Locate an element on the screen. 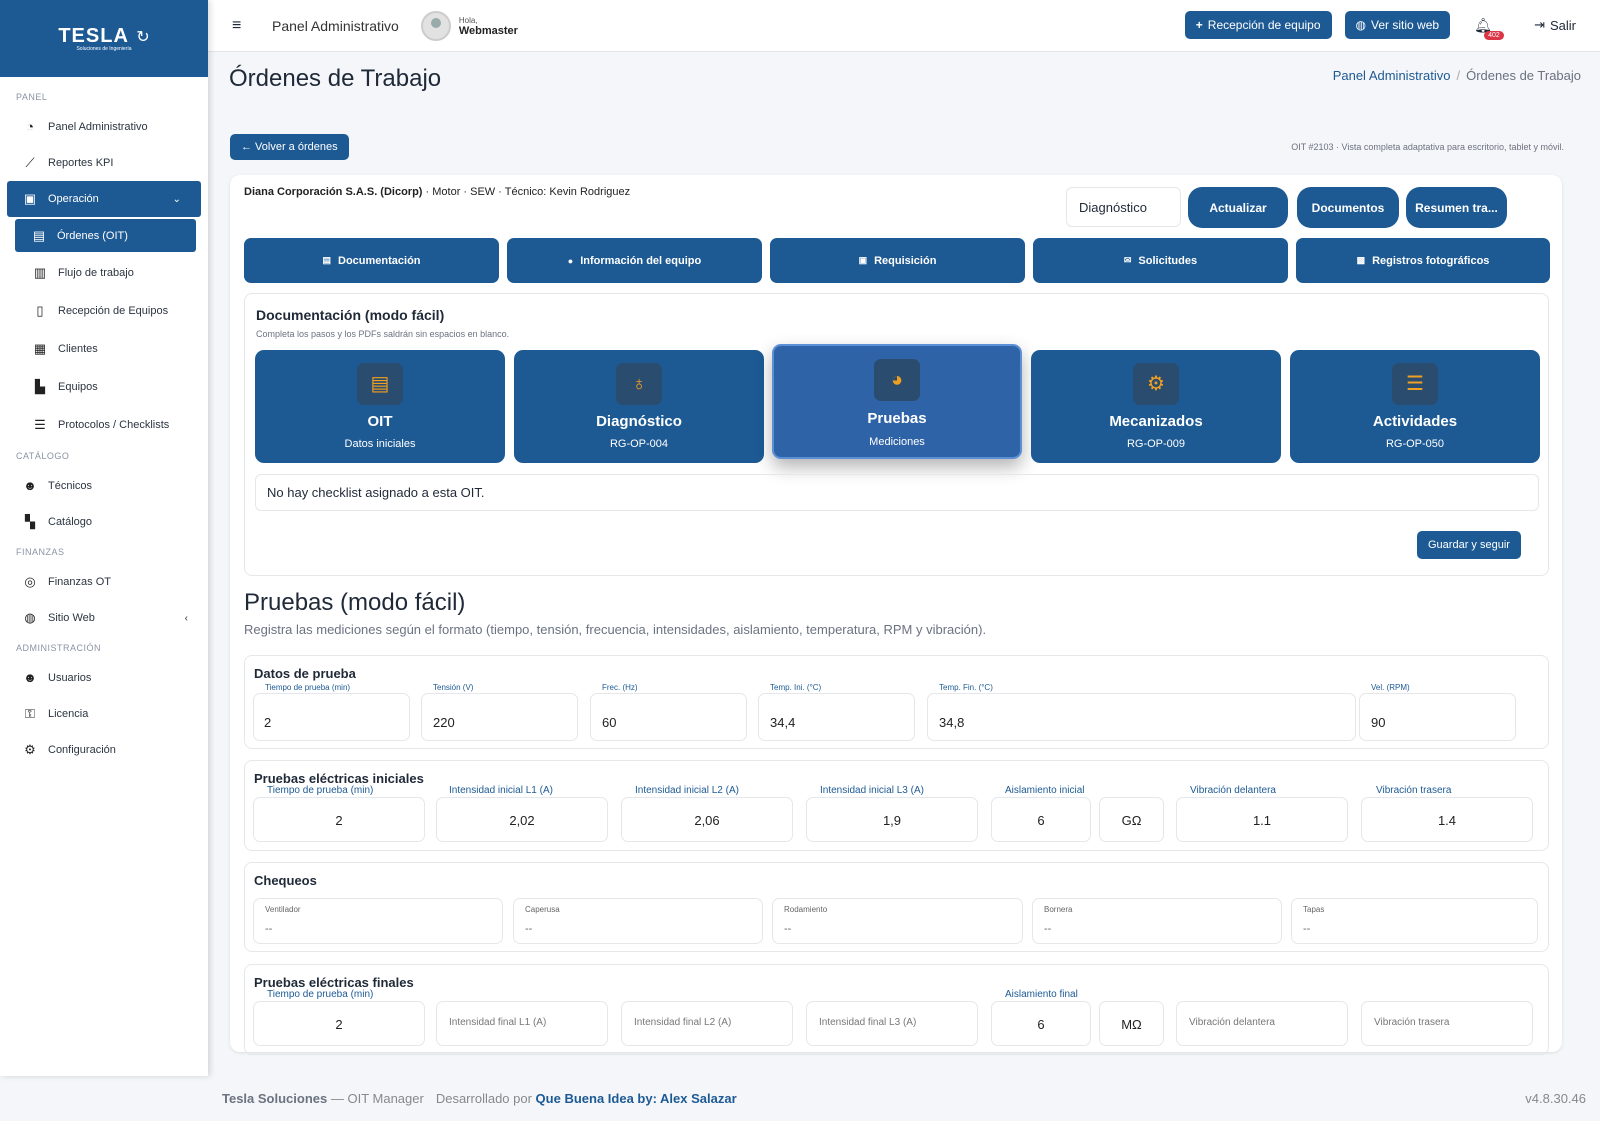 The height and width of the screenshot is (1121, 1600). status-field: Diagnóstico is located at coordinates (1123, 207).